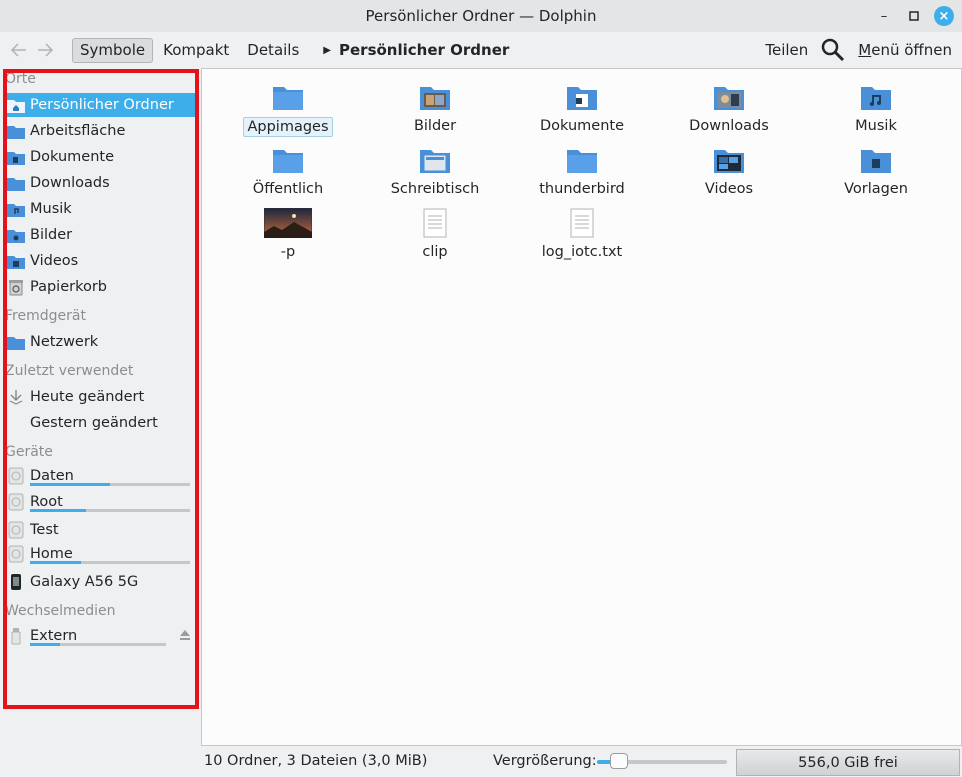 The height and width of the screenshot is (777, 962). Describe the element at coordinates (729, 126) in the screenshot. I see `file-name: Downloads` at that location.